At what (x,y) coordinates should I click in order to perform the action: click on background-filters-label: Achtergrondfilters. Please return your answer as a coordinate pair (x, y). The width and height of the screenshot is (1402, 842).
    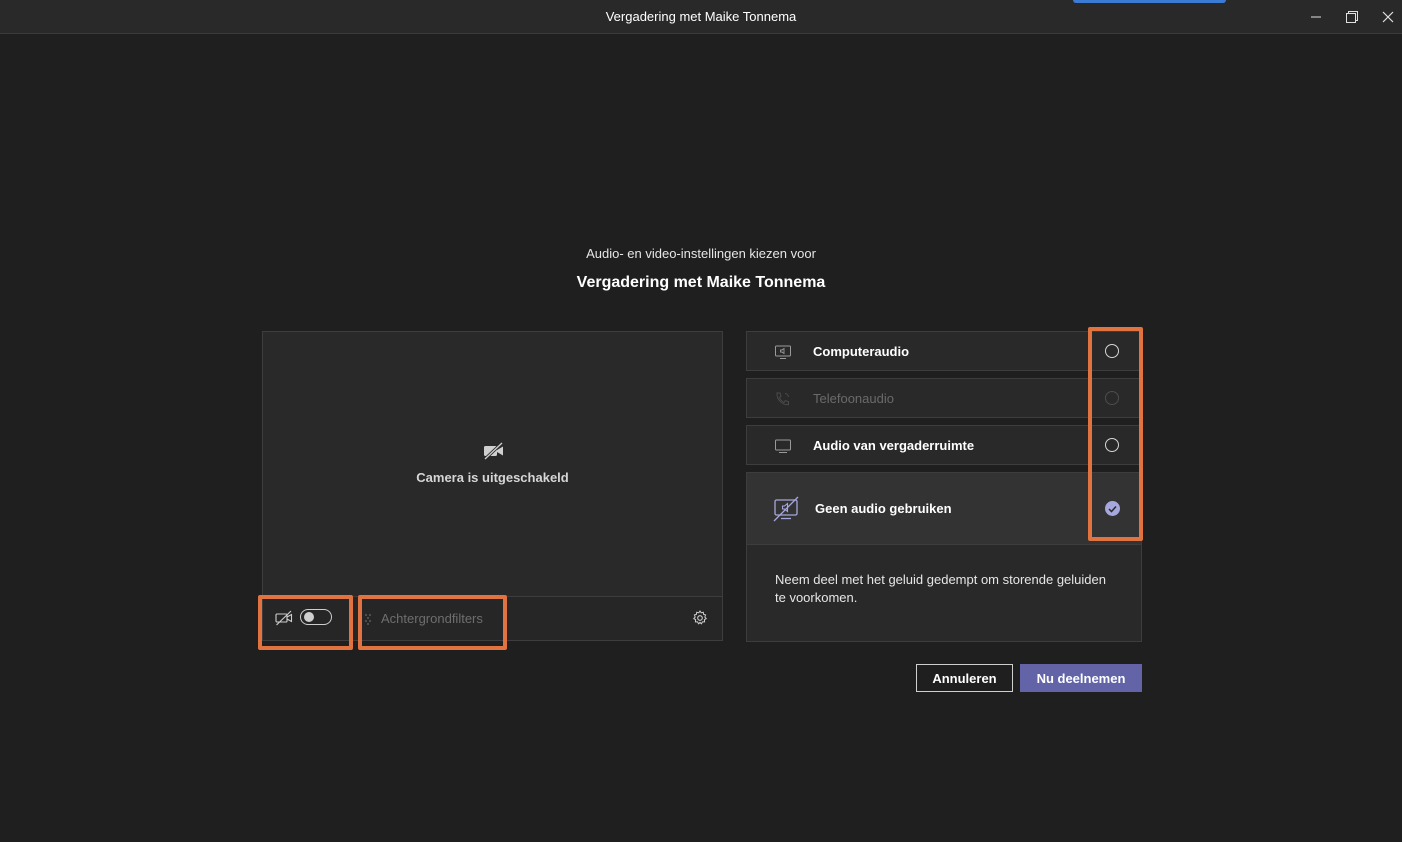
    Looking at the image, I should click on (432, 618).